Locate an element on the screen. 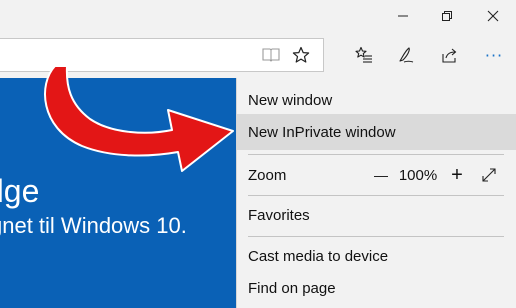 Image resolution: width=516 pixels, height=308 pixels. web-note-button is located at coordinates (406, 55).